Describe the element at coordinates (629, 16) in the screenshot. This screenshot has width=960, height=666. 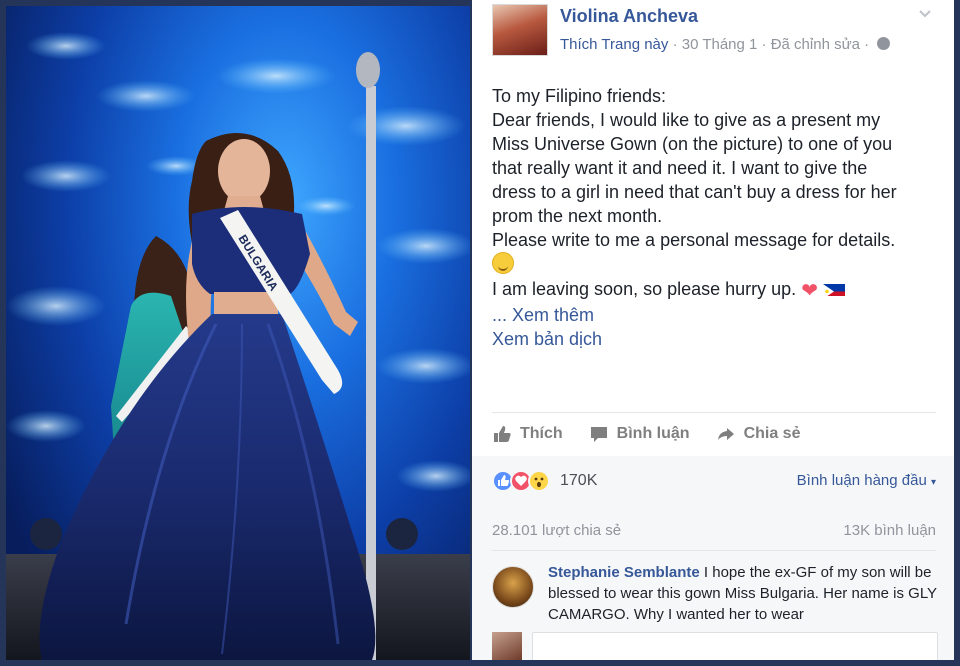
I see `author-name: Violina Ancheva` at that location.